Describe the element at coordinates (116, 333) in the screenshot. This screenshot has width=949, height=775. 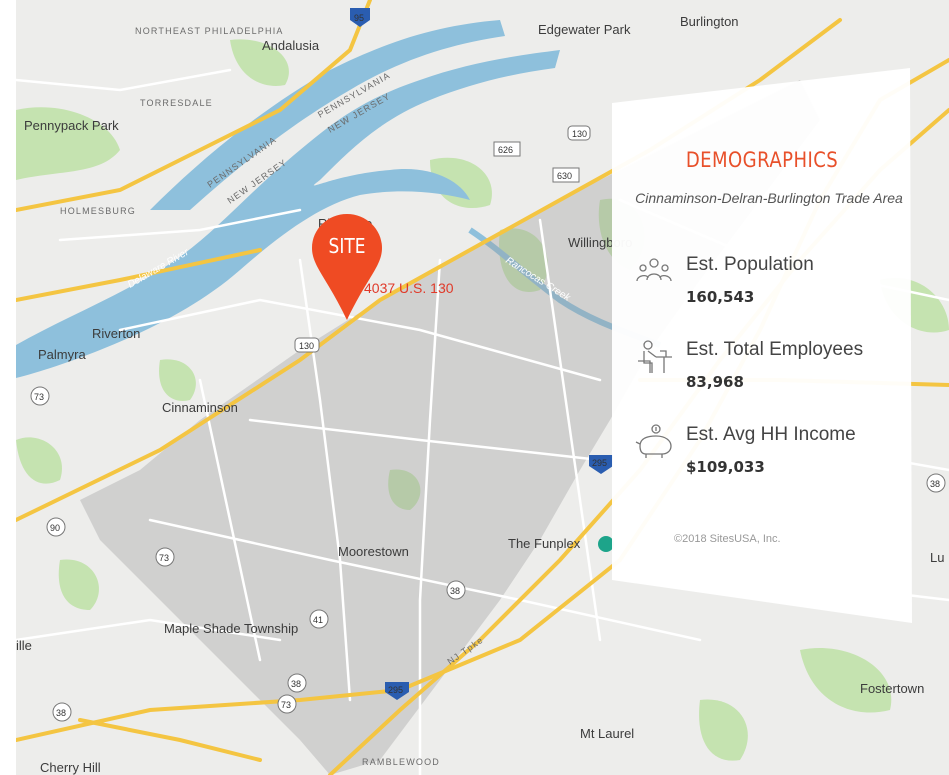
I see `svg-text: Riverton` at that location.